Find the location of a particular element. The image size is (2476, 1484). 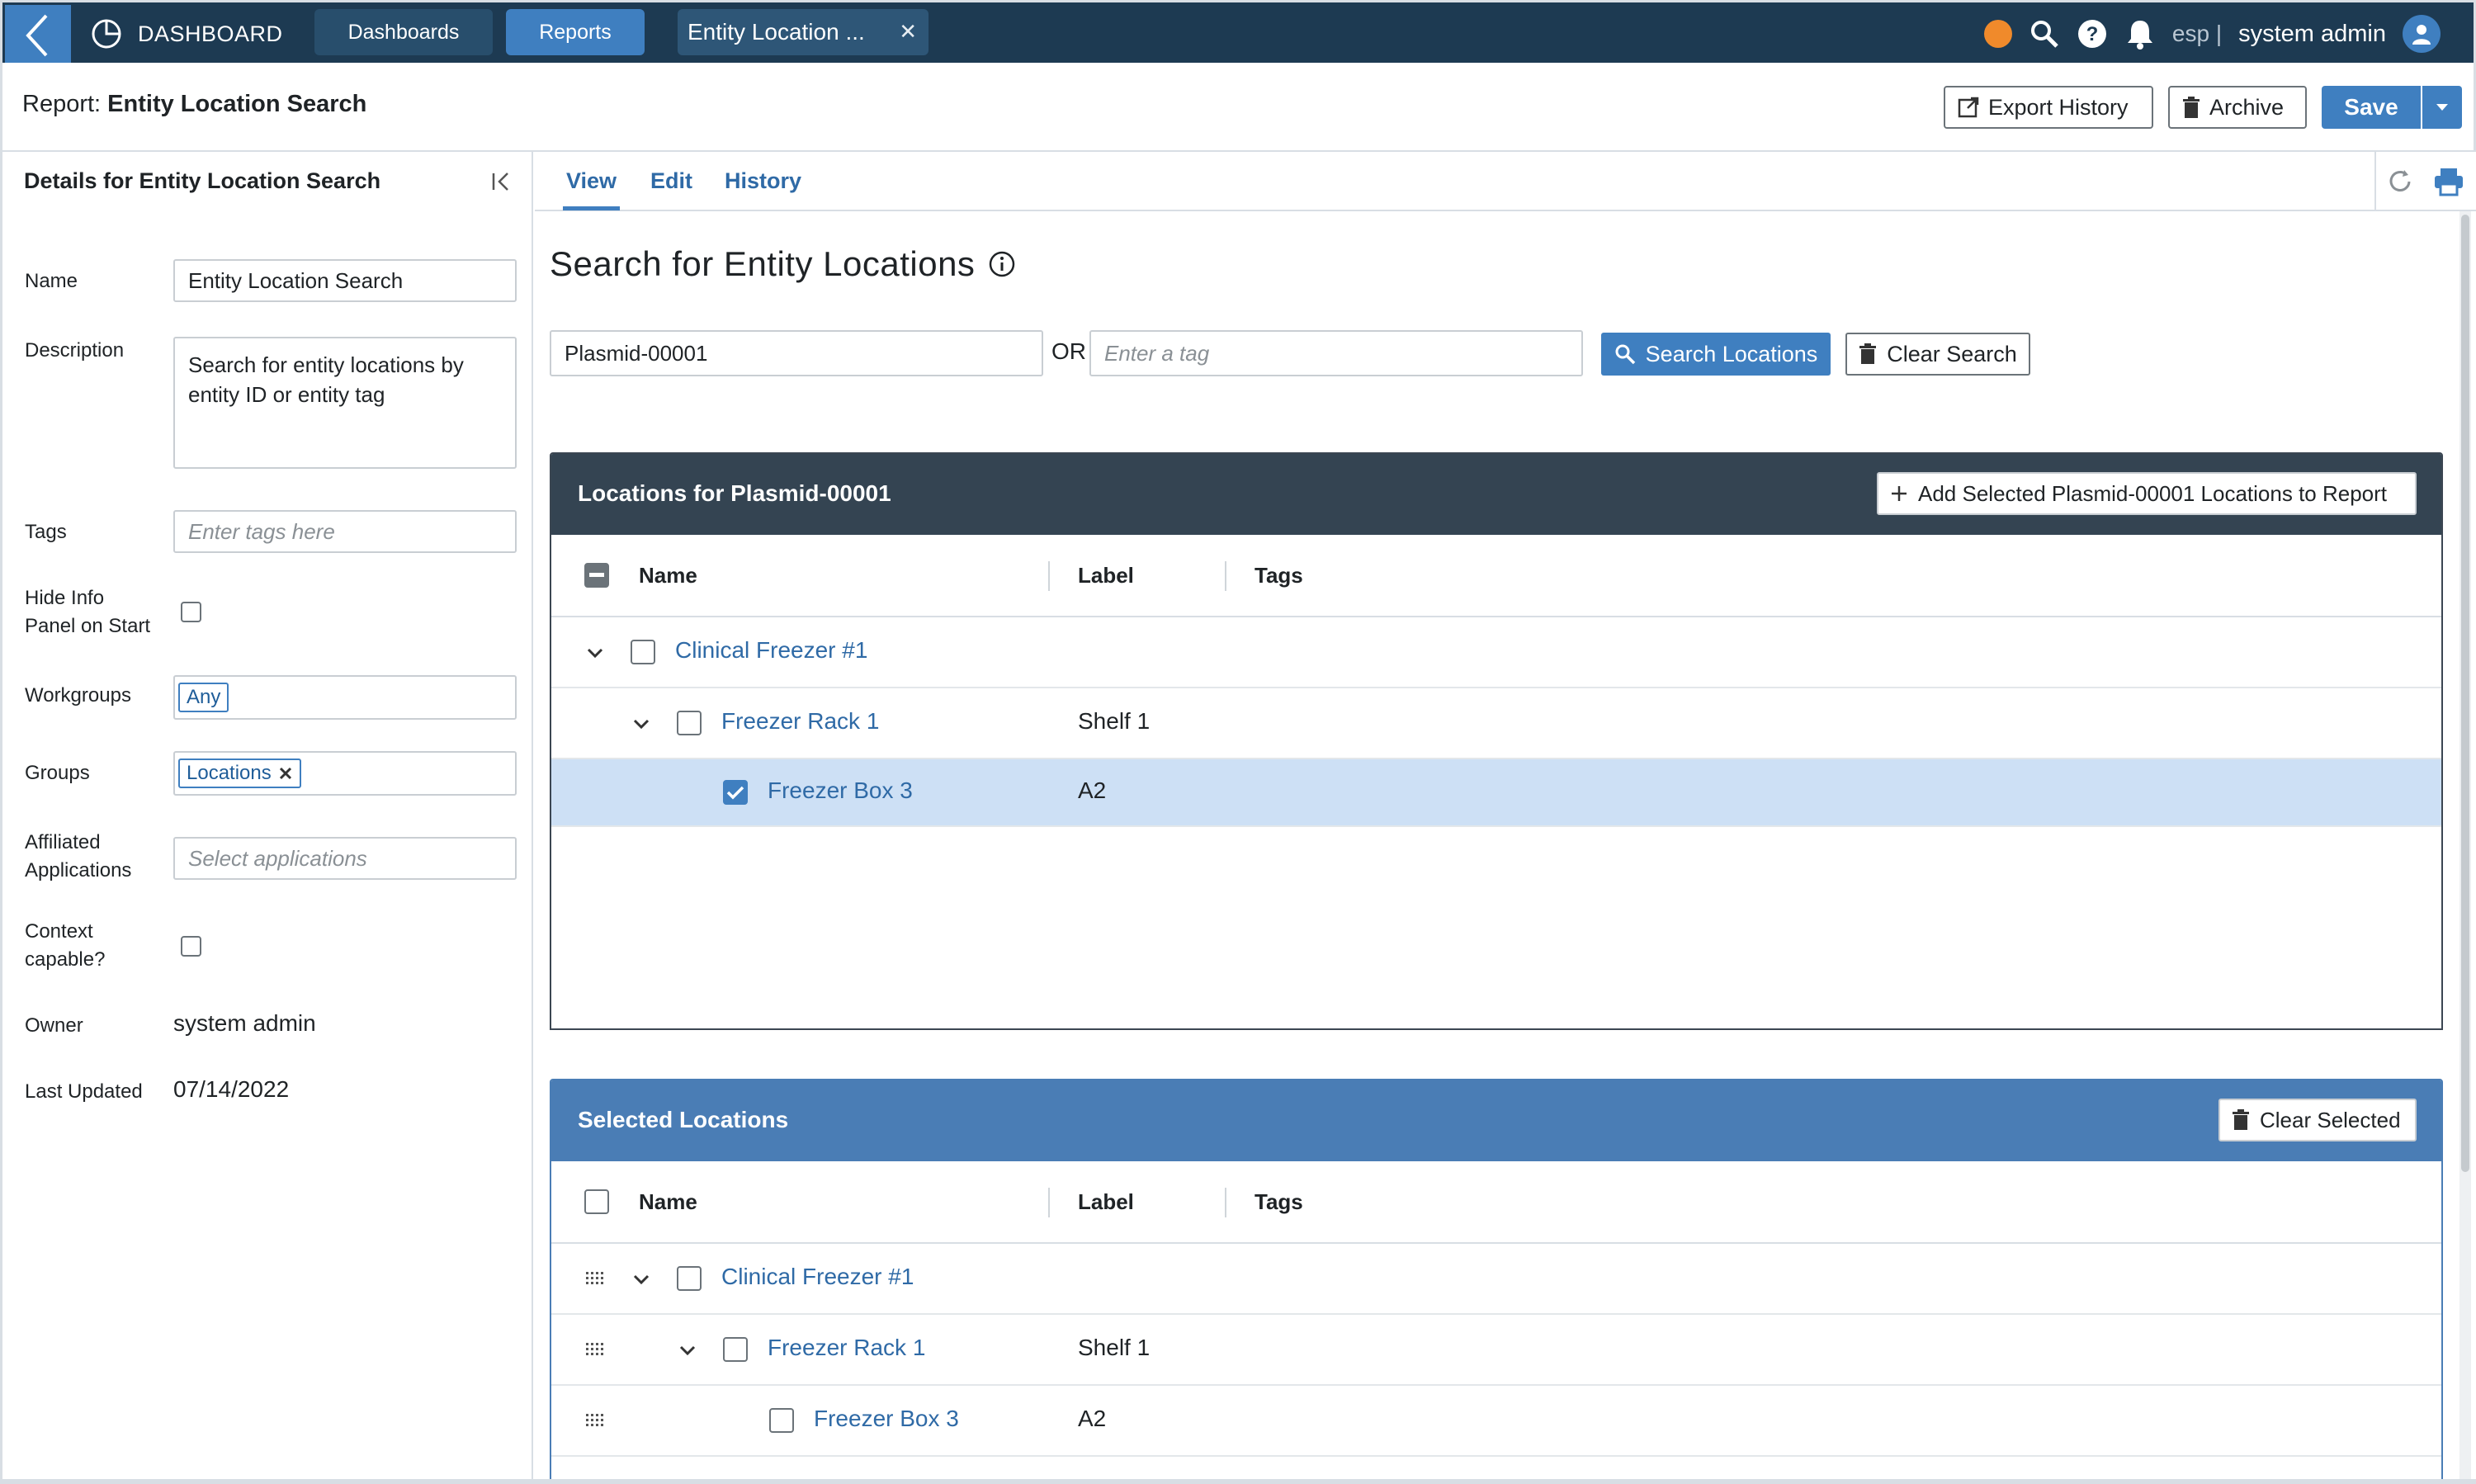

export-history-button: Export History is located at coordinates (2048, 107).